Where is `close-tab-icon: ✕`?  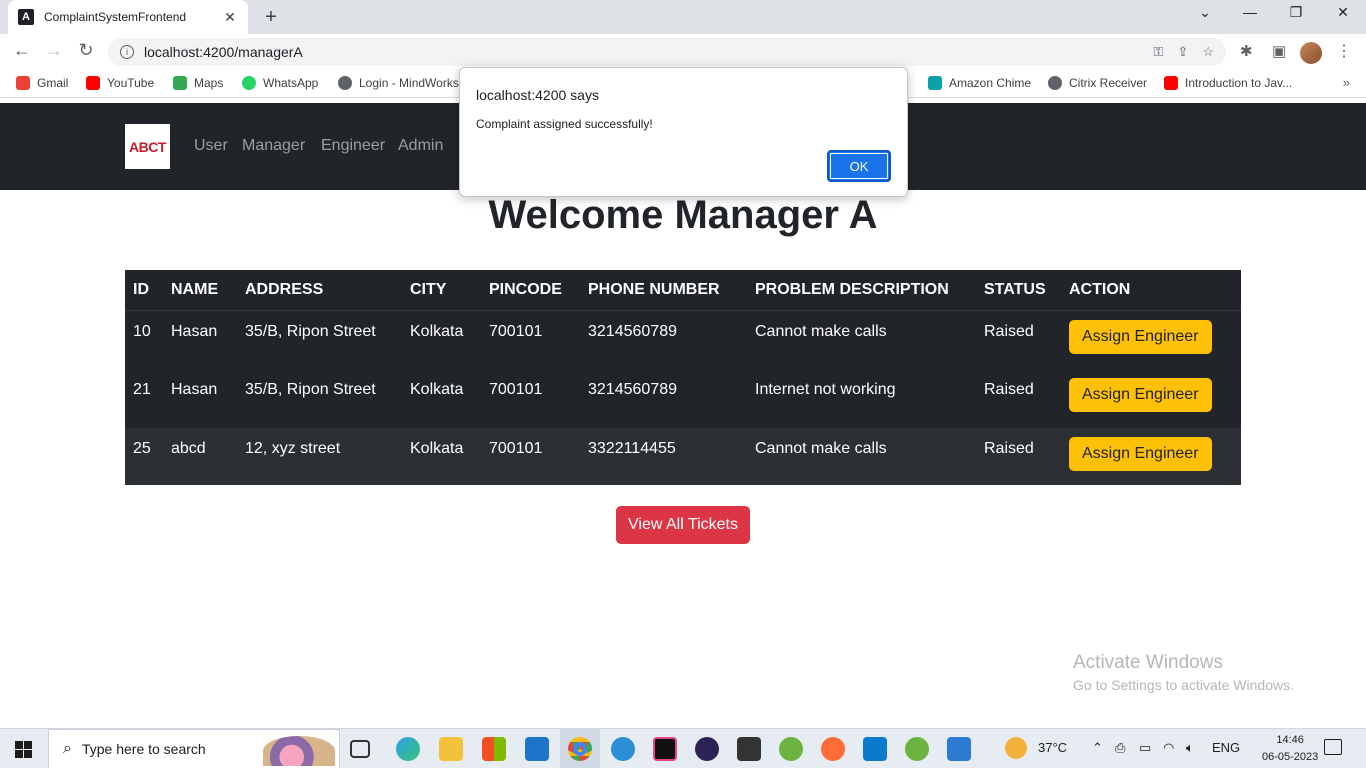
close-tab-icon: ✕ is located at coordinates (230, 17).